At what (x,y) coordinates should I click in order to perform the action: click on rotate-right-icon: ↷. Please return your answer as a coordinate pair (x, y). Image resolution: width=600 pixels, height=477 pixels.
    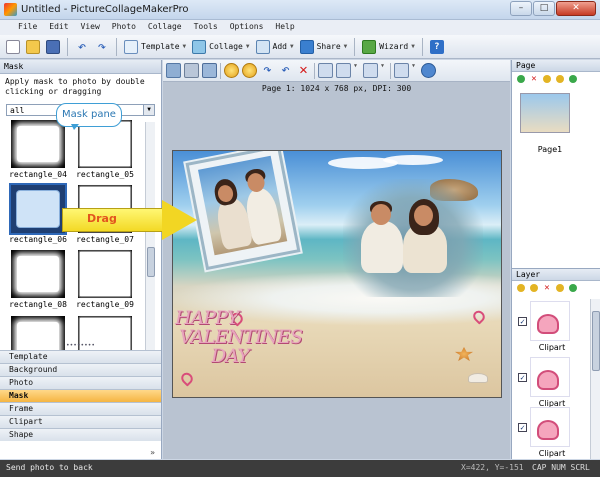
    Looking at the image, I should click on (267, 70).